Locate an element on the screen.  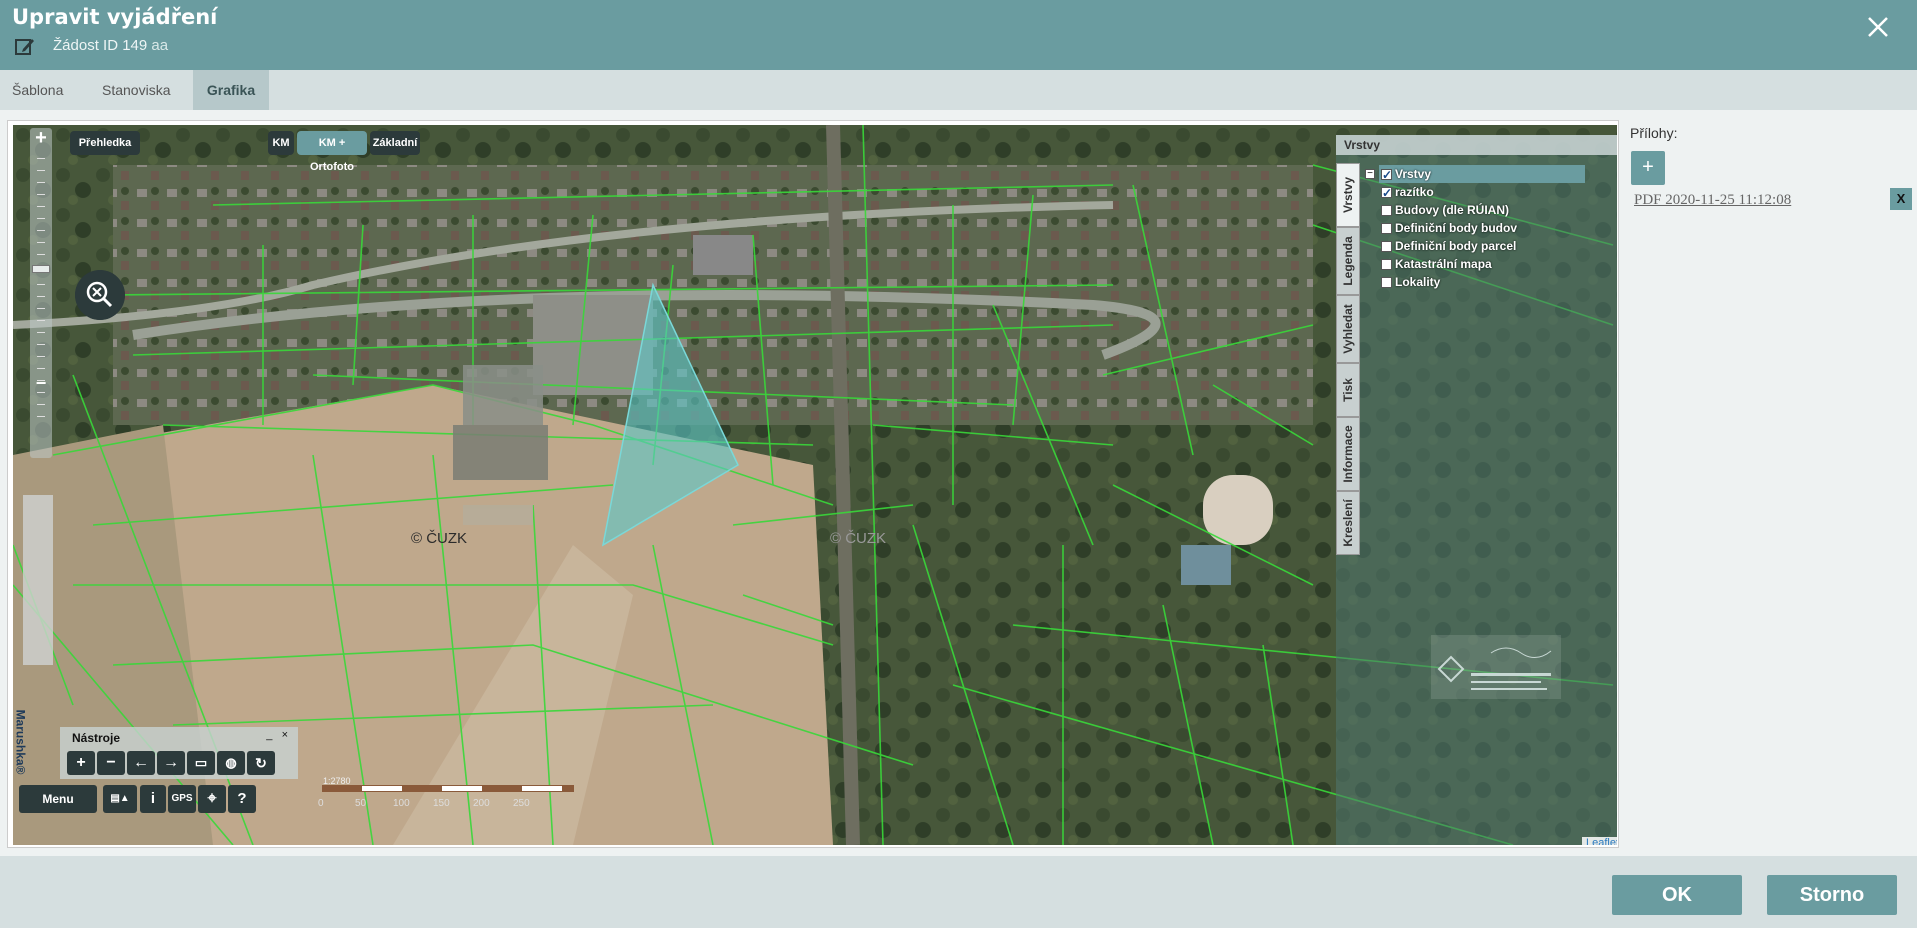
checkbox-budovy is located at coordinates (1386, 210).